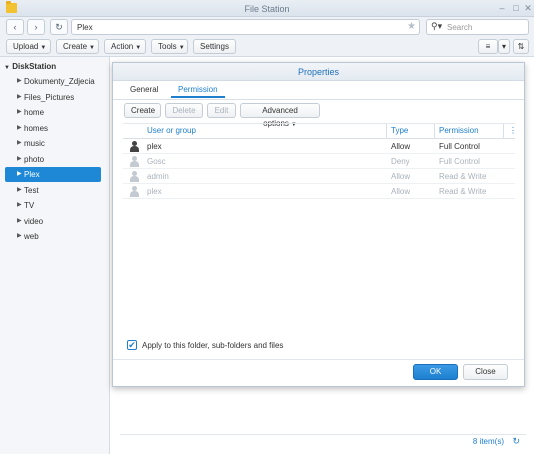 This screenshot has width=534, height=454. Describe the element at coordinates (36, 128) in the screenshot. I see `sidebar-item-label: homes` at that location.